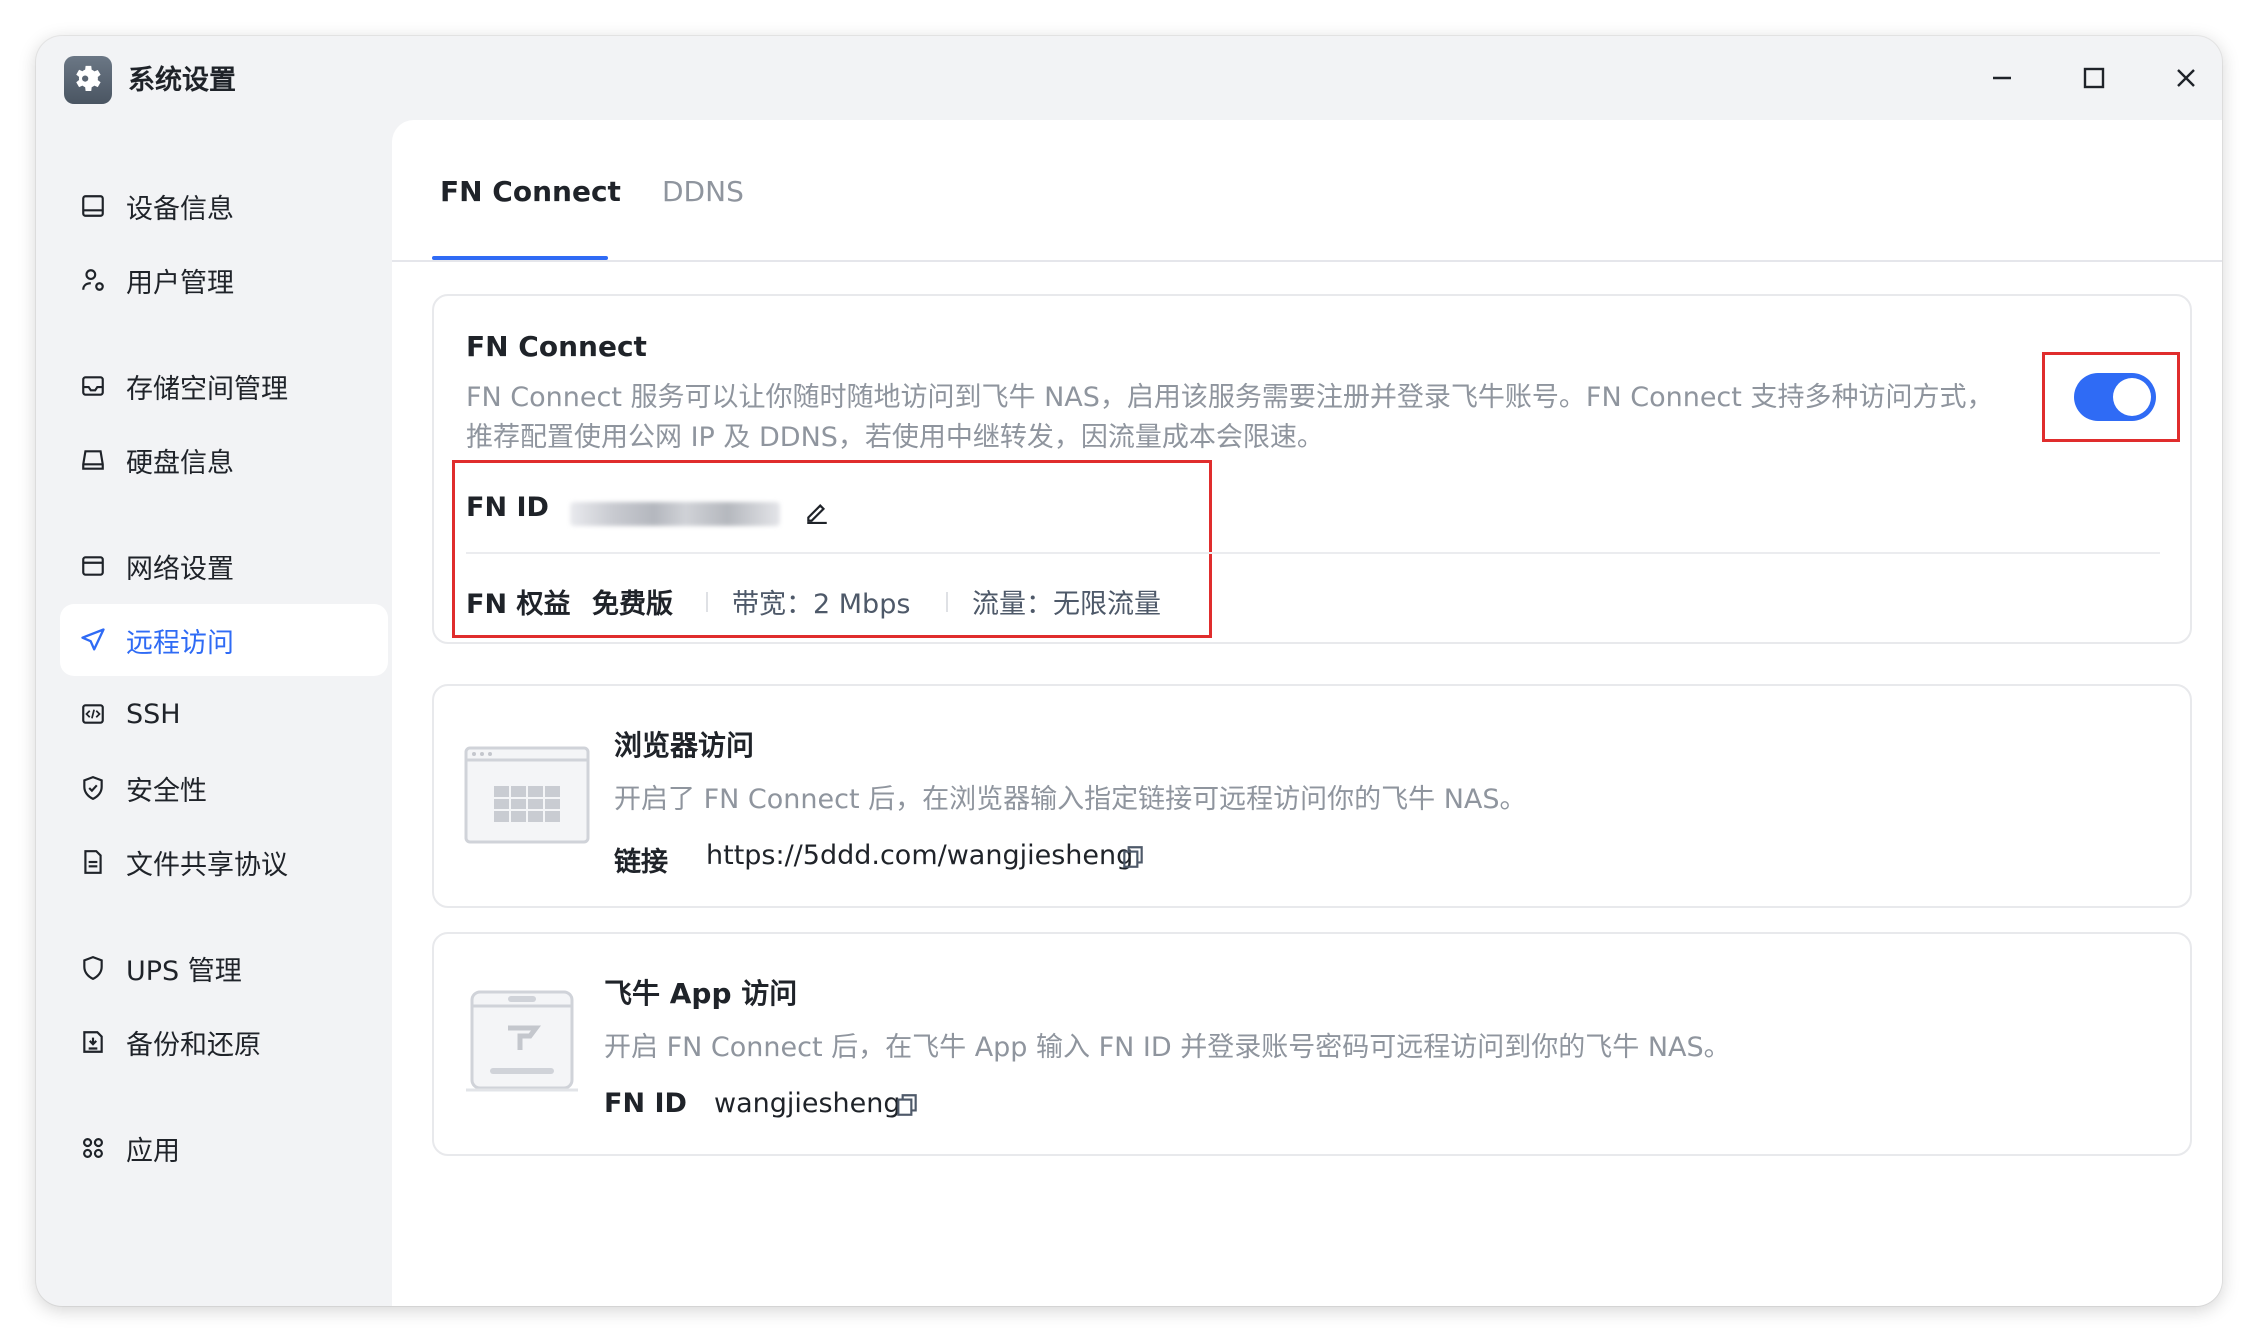 This screenshot has height=1342, width=2258. Describe the element at coordinates (701, 993) in the screenshot. I see `app-access-title: 飞牛 App 访问` at that location.